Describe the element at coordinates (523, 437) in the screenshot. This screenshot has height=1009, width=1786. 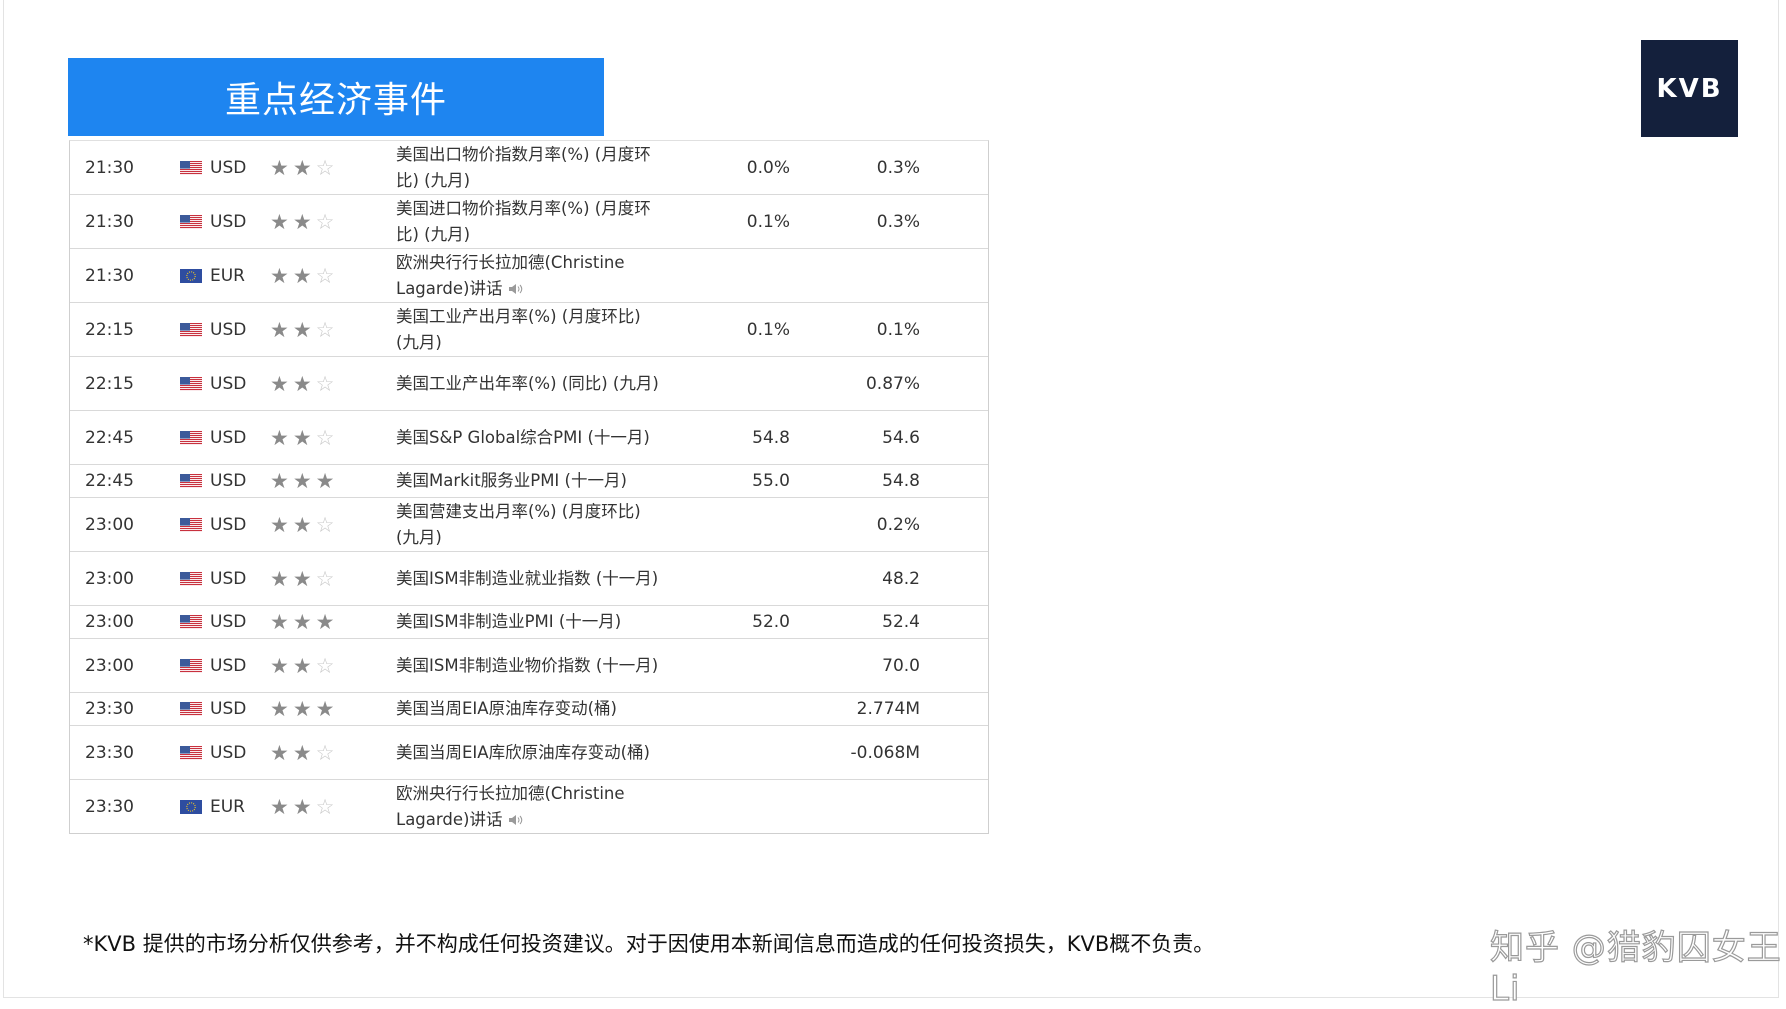
I see `event-name-text: 美国S&P Global综合PMI (十一月)` at that location.